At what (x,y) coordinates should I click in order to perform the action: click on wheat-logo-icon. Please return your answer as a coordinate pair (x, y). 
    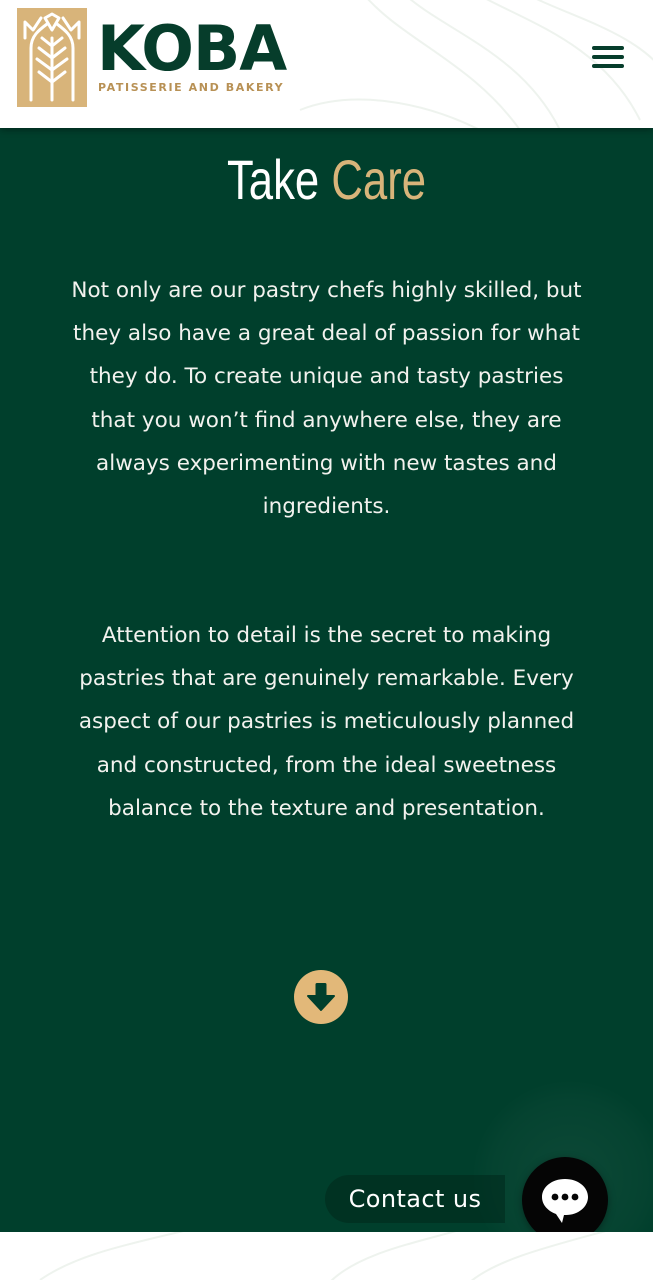
    Looking at the image, I should click on (52, 57).